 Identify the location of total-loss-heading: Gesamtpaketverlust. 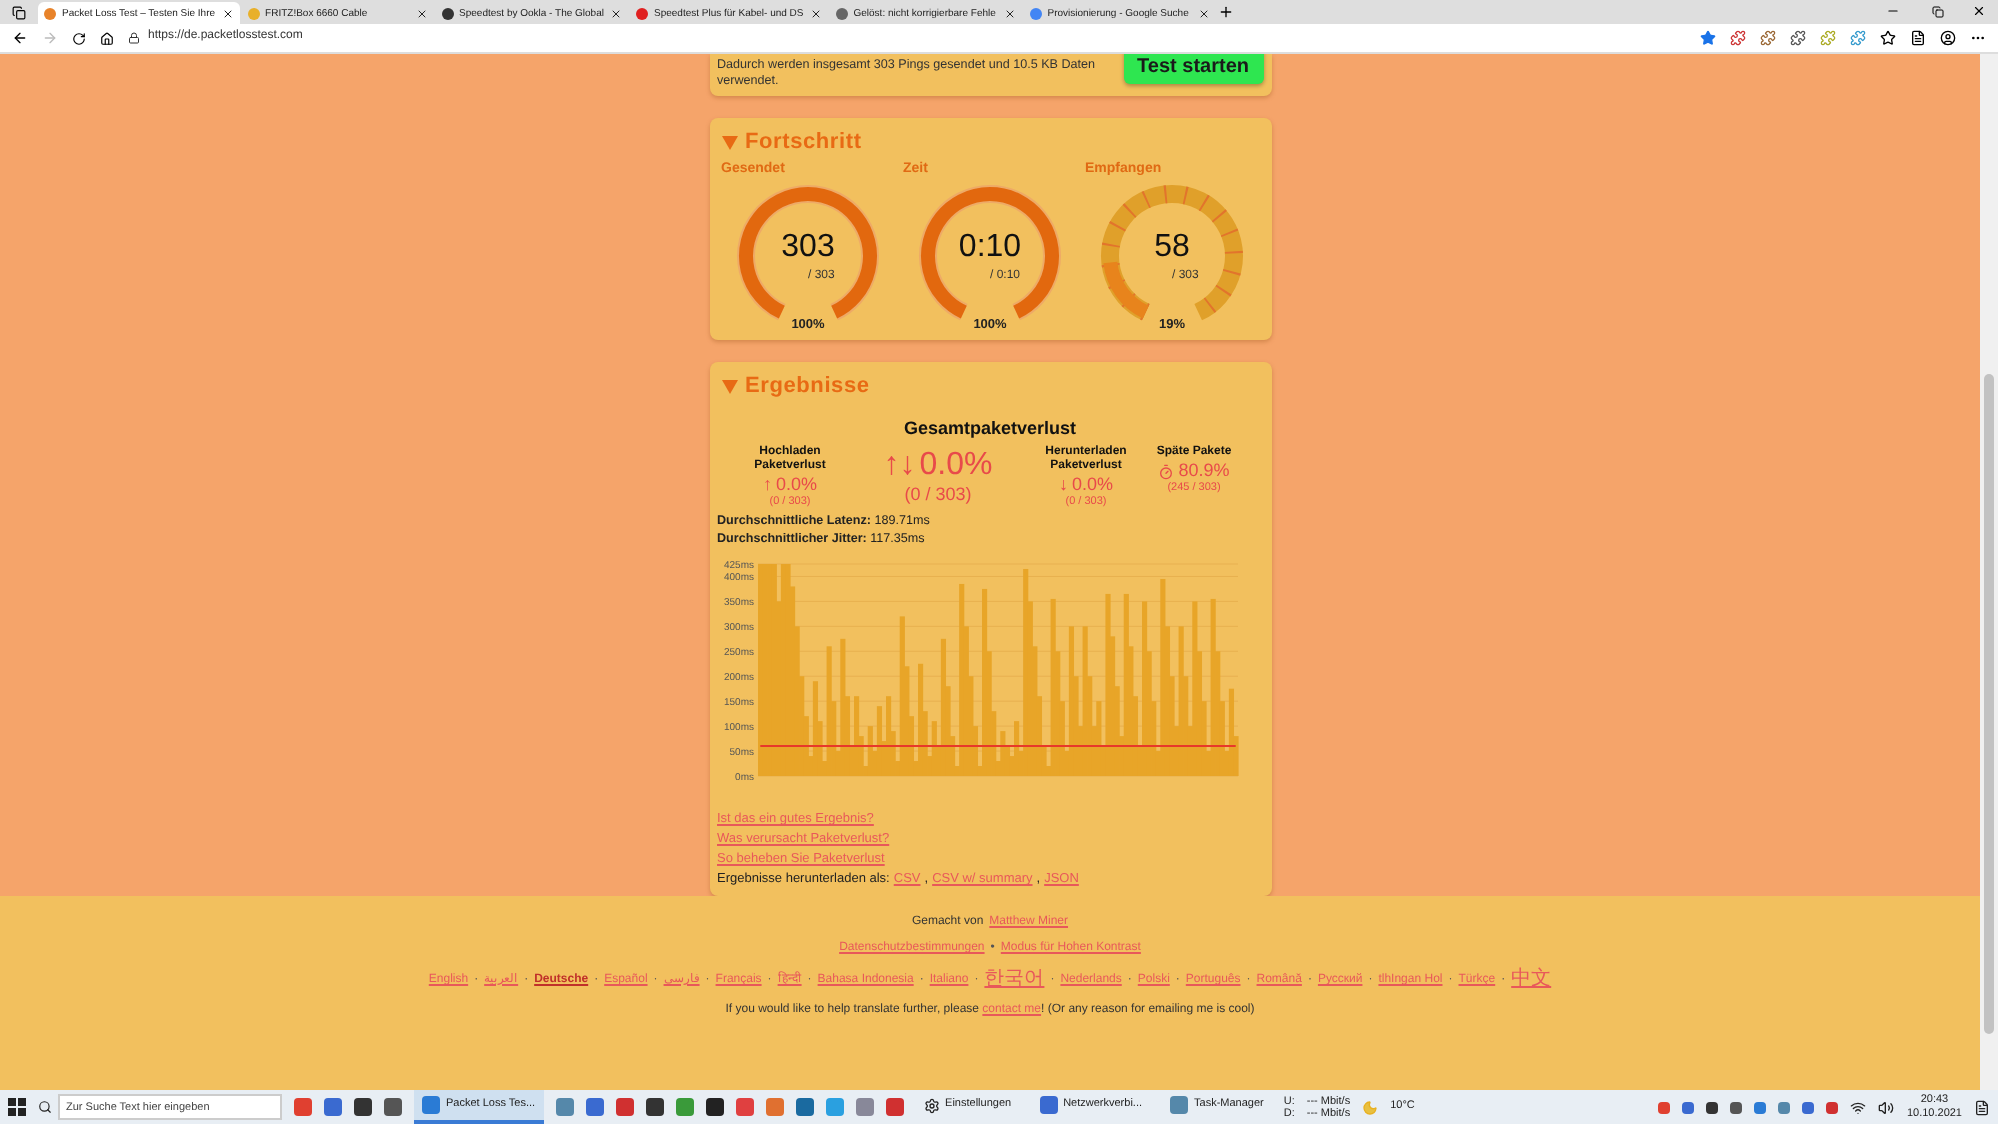
(990, 428).